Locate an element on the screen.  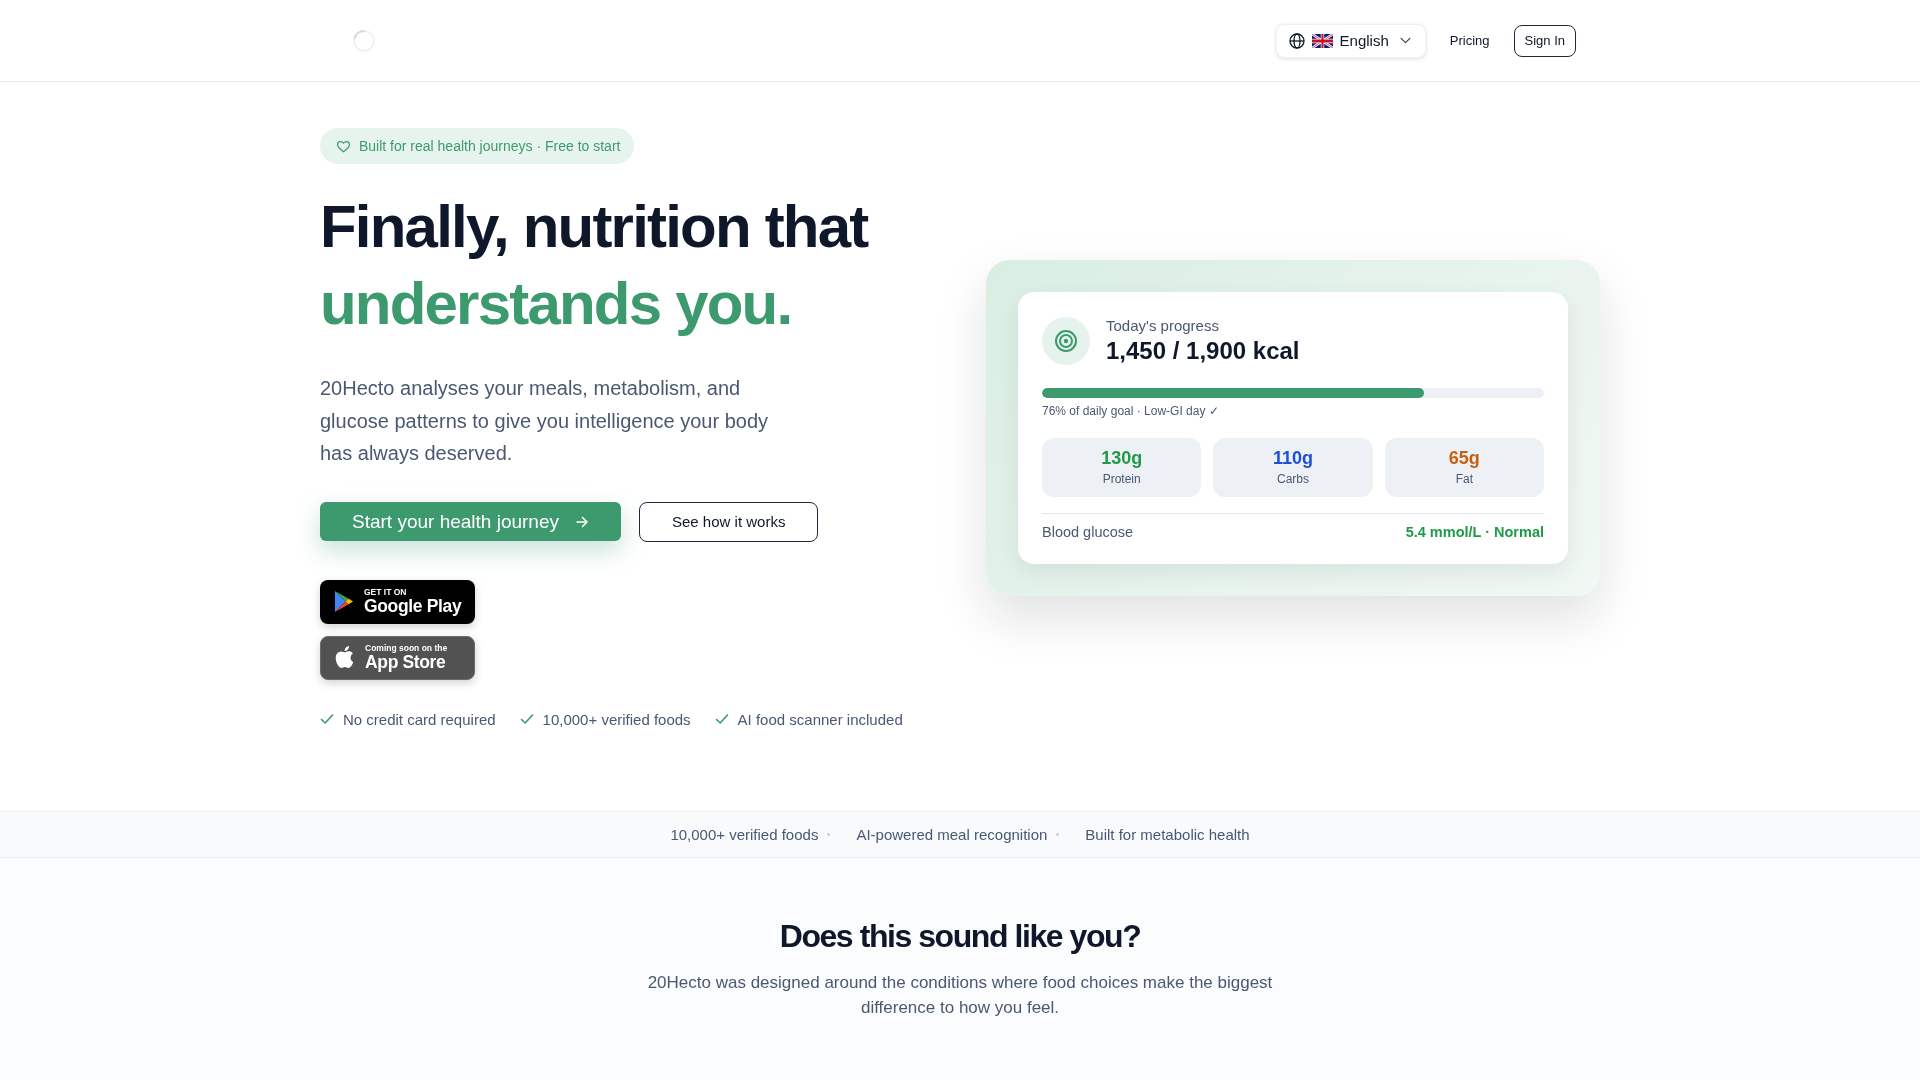
hero-description: 20Hecto analyses your meals, metabolism, and glucose patterns to give you intelligence your body has always deserved. is located at coordinates (545, 421).